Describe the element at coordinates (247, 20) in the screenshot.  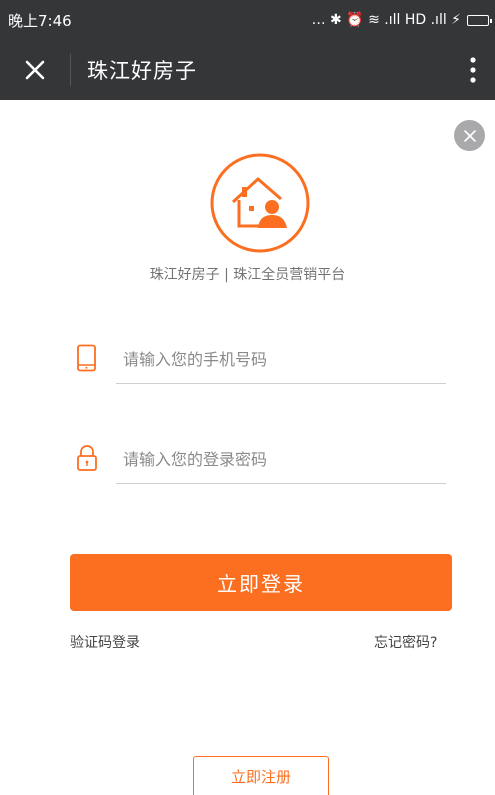
I see `status-bar: 晚上7:46 … ✱ ⏰ ≋ .ıll HD .ıll ⚡` at that location.